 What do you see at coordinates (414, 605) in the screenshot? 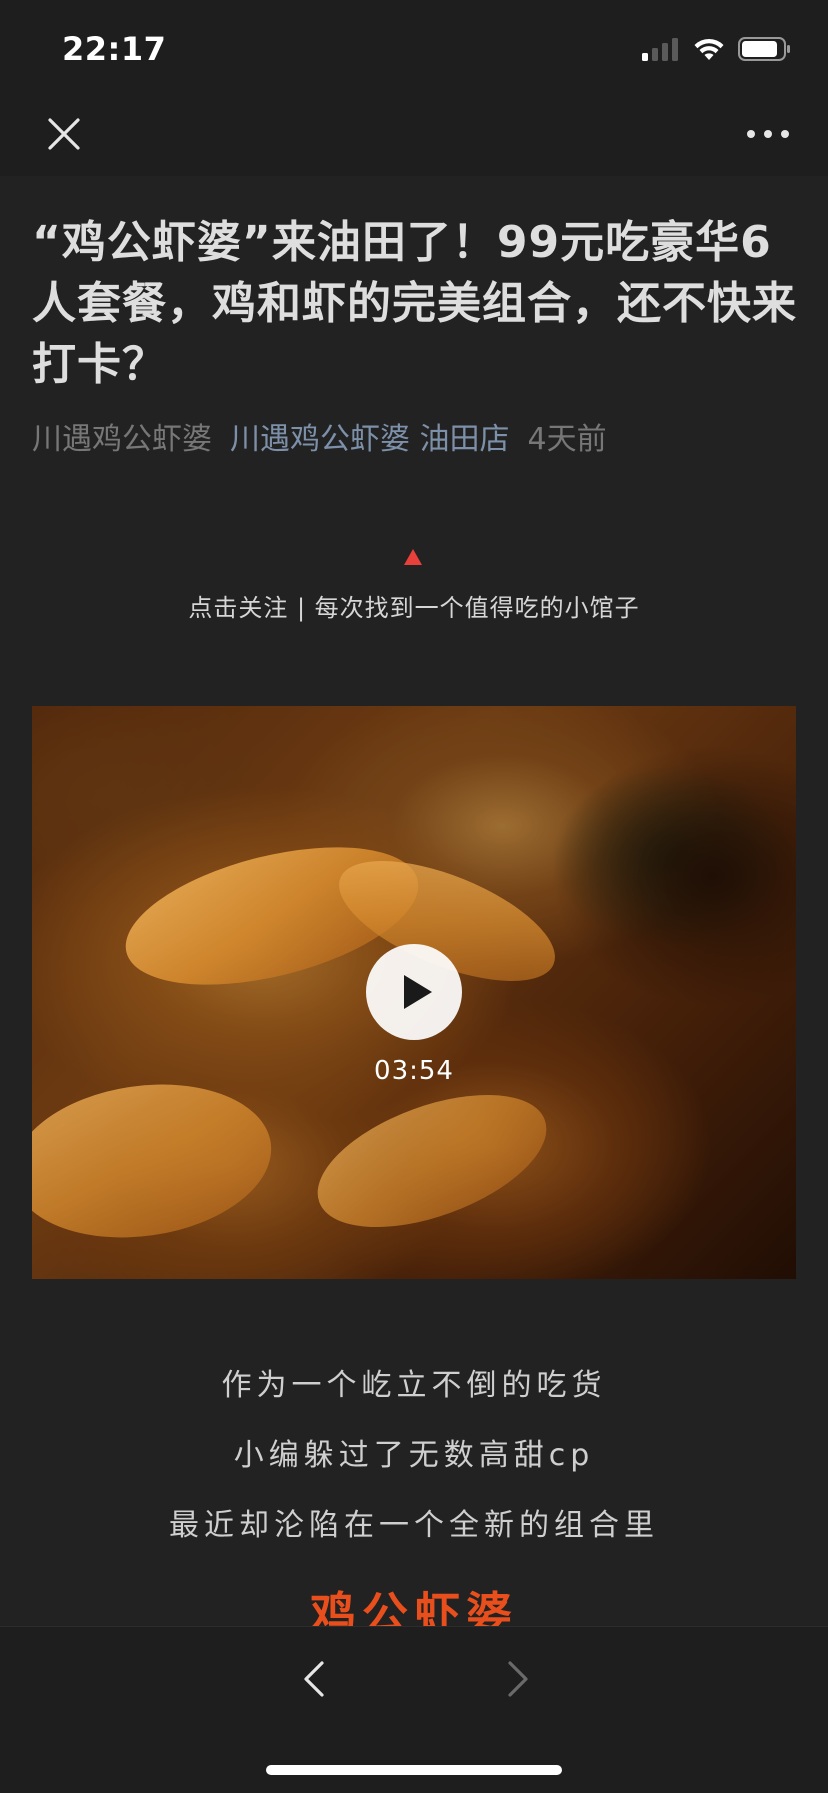
I see `follow-prompt: 点击关注 | 每次找到一个值得吃的小馆子` at bounding box center [414, 605].